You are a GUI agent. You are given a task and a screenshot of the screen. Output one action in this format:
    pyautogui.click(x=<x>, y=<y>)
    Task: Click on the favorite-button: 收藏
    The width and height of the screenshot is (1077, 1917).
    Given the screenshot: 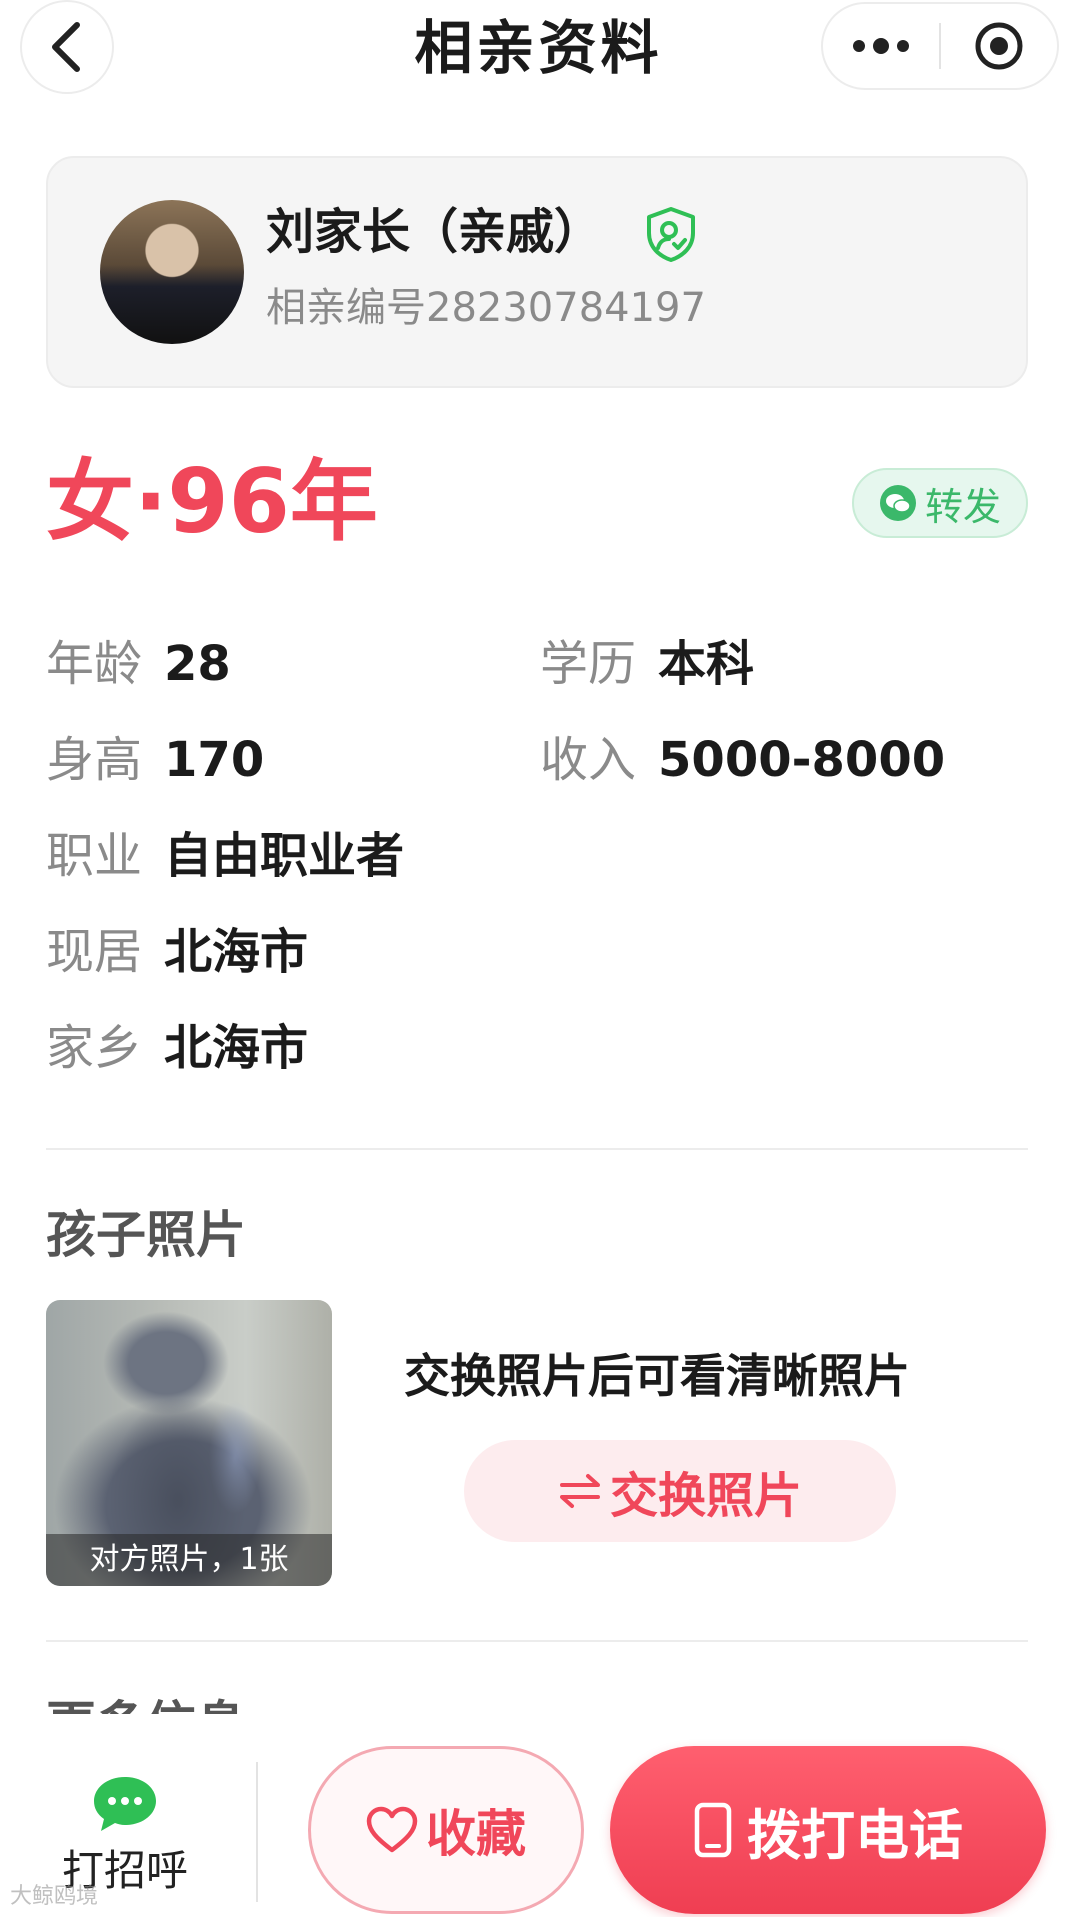 What is the action you would take?
    pyautogui.click(x=446, y=1830)
    